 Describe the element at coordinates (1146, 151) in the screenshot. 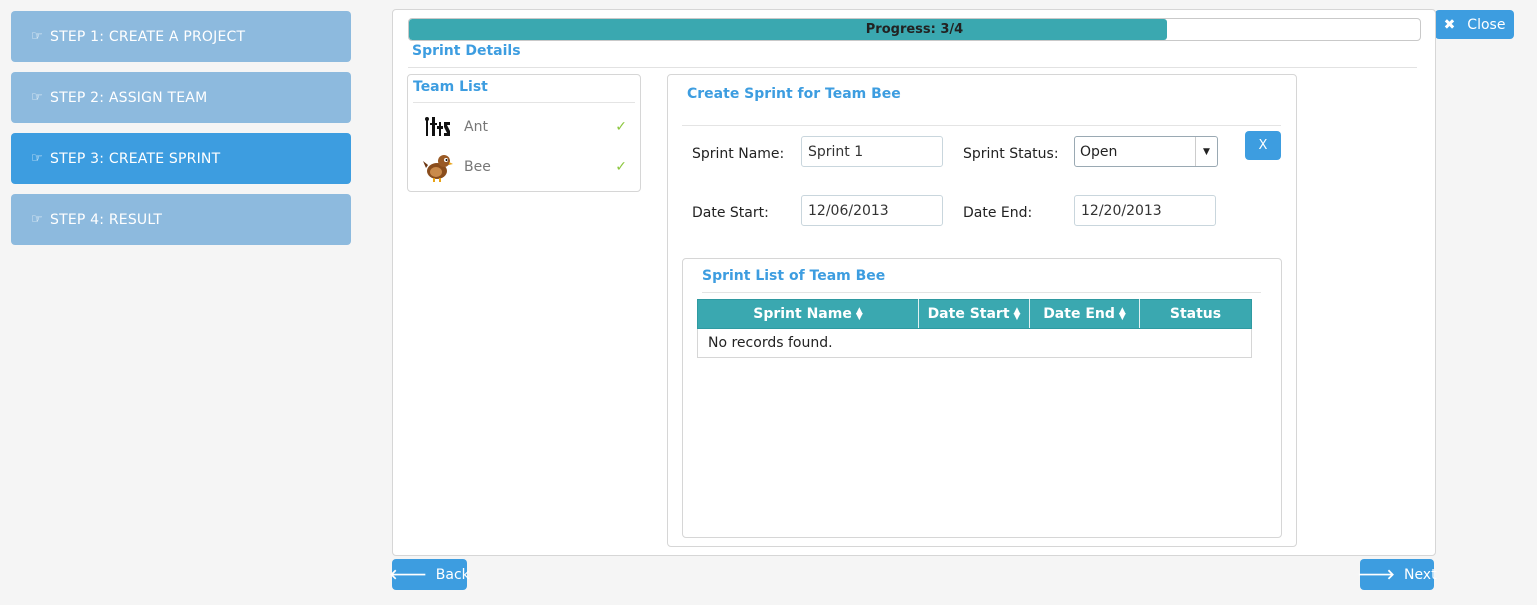

I see `sprint-status-select: Open ▼` at that location.